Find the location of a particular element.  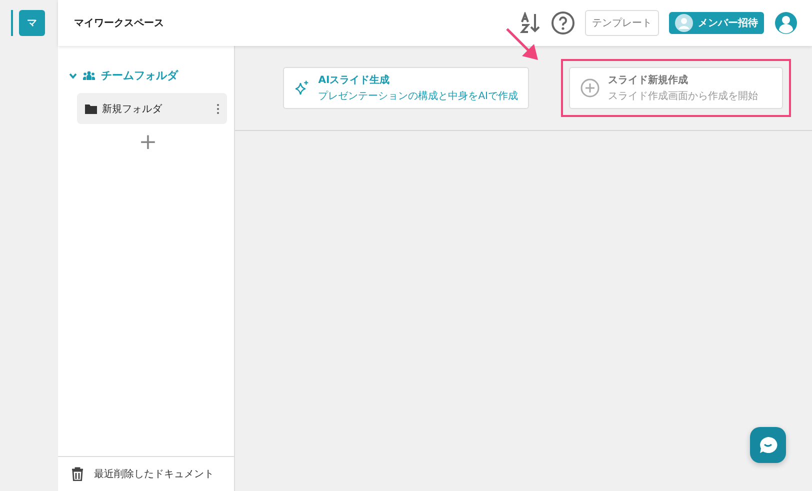

speech-bubble-icon is located at coordinates (768, 445).